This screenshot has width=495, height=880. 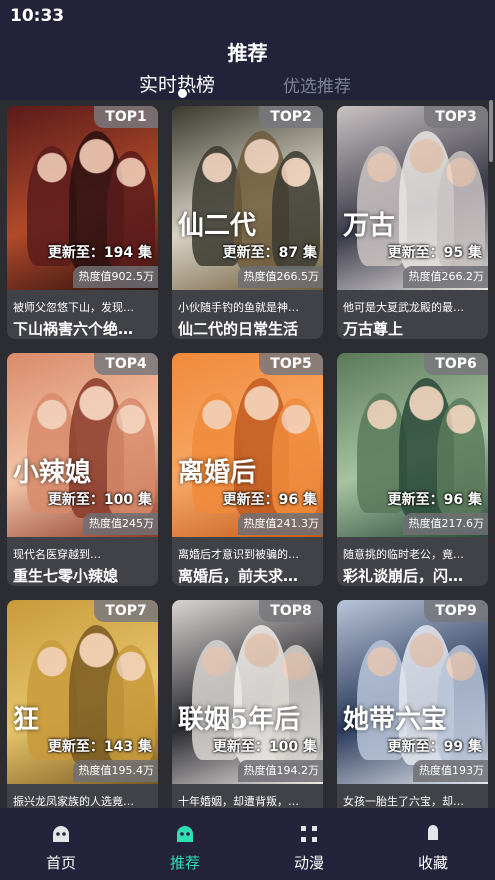 I want to click on drama-card: 小辣媳 TOP4 更新至：100 集热度值245万现代名医穿越到… 重生七零小辣媳, so click(x=82, y=469).